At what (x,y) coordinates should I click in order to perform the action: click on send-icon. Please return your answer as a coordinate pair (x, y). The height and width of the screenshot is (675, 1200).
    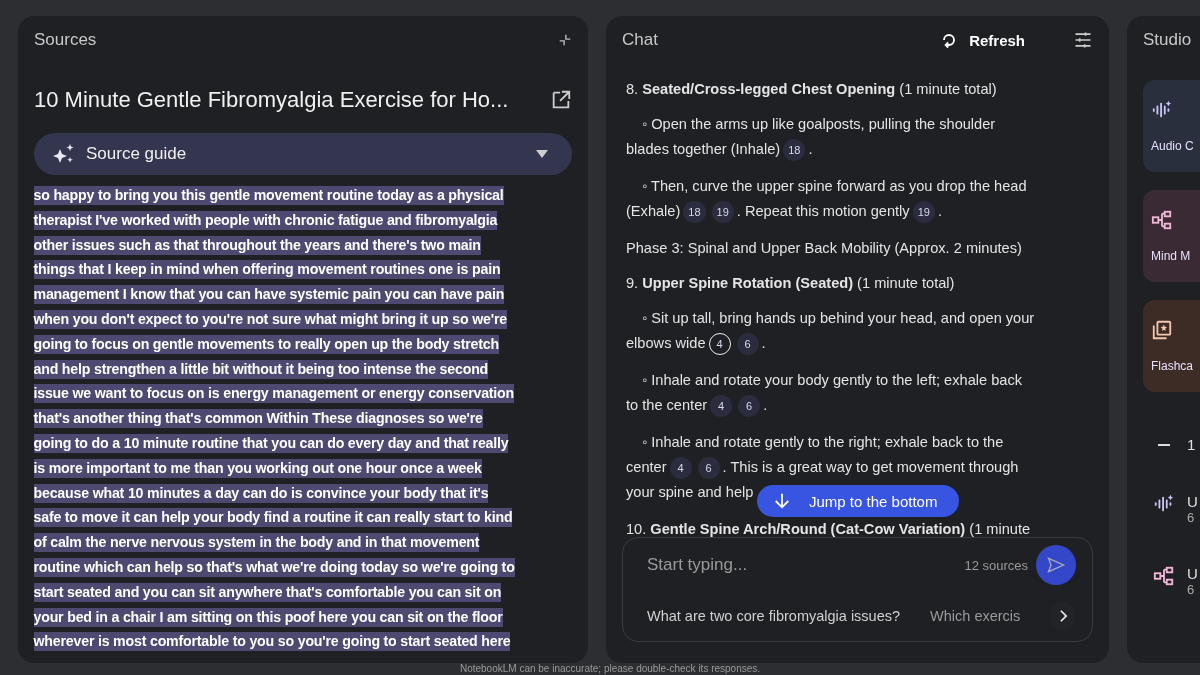
    Looking at the image, I should click on (1056, 565).